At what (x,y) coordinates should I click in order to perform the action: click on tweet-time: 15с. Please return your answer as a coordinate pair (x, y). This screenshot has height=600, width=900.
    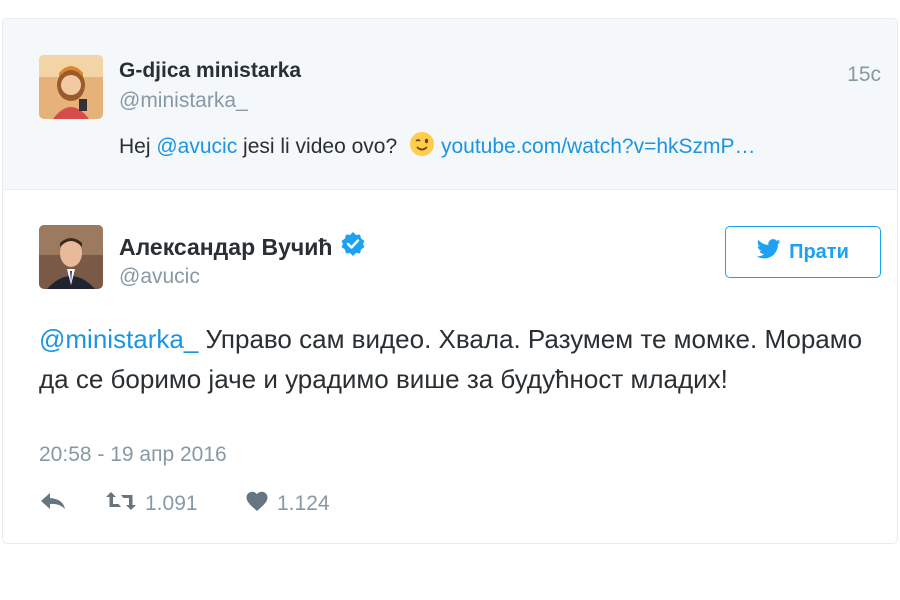
    Looking at the image, I should click on (864, 75).